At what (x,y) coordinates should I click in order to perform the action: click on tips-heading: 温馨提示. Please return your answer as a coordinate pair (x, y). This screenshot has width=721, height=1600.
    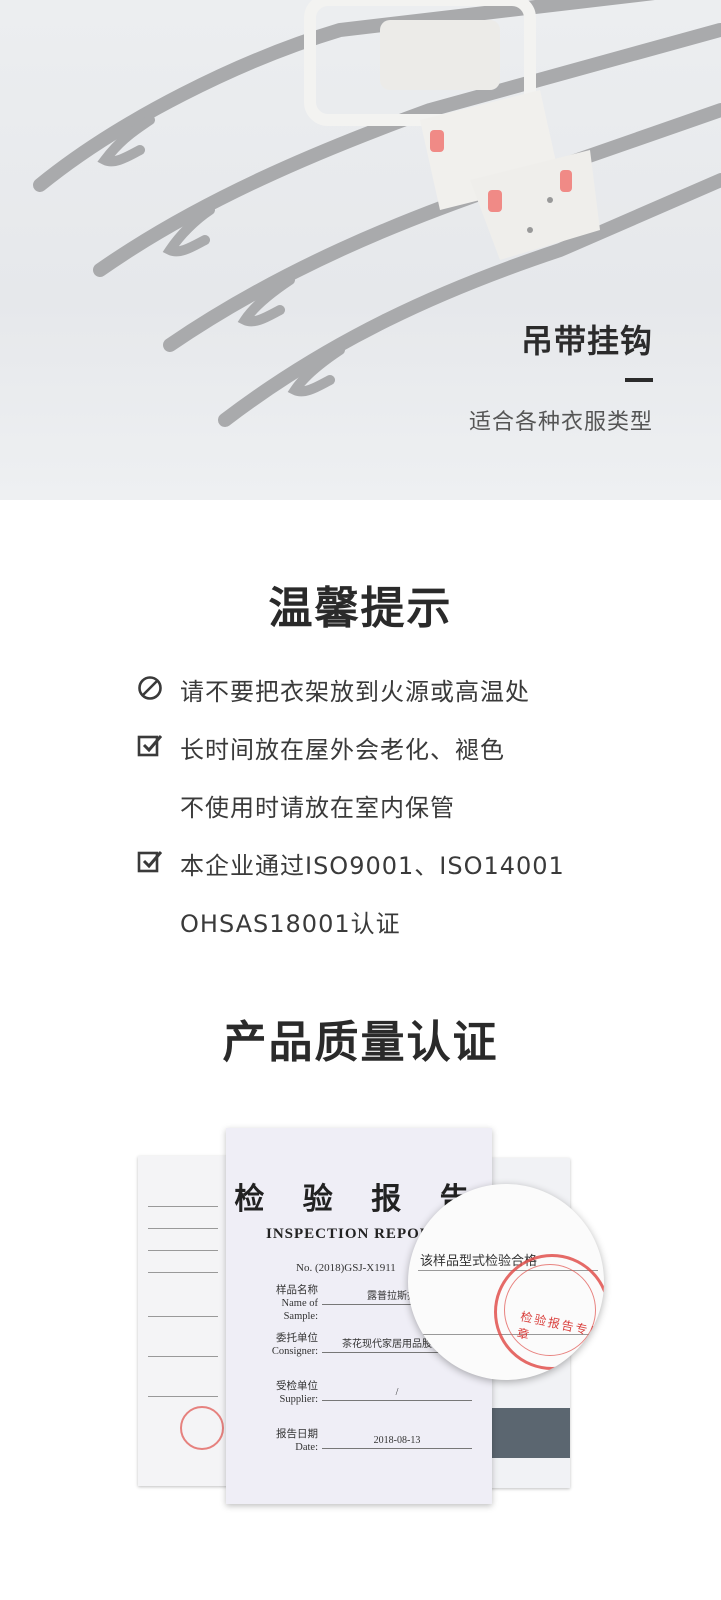
    Looking at the image, I should click on (360, 608).